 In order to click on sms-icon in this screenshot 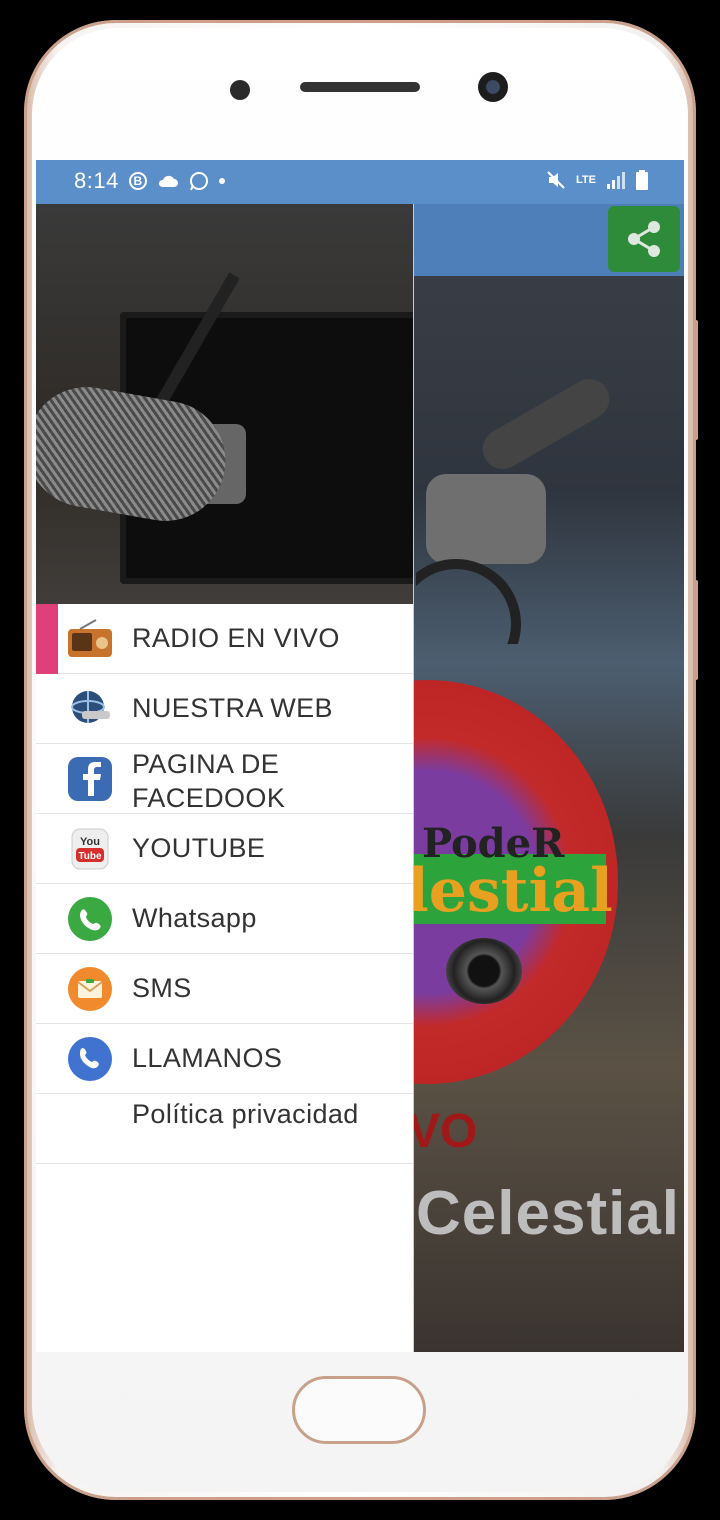, I will do `click(90, 989)`.